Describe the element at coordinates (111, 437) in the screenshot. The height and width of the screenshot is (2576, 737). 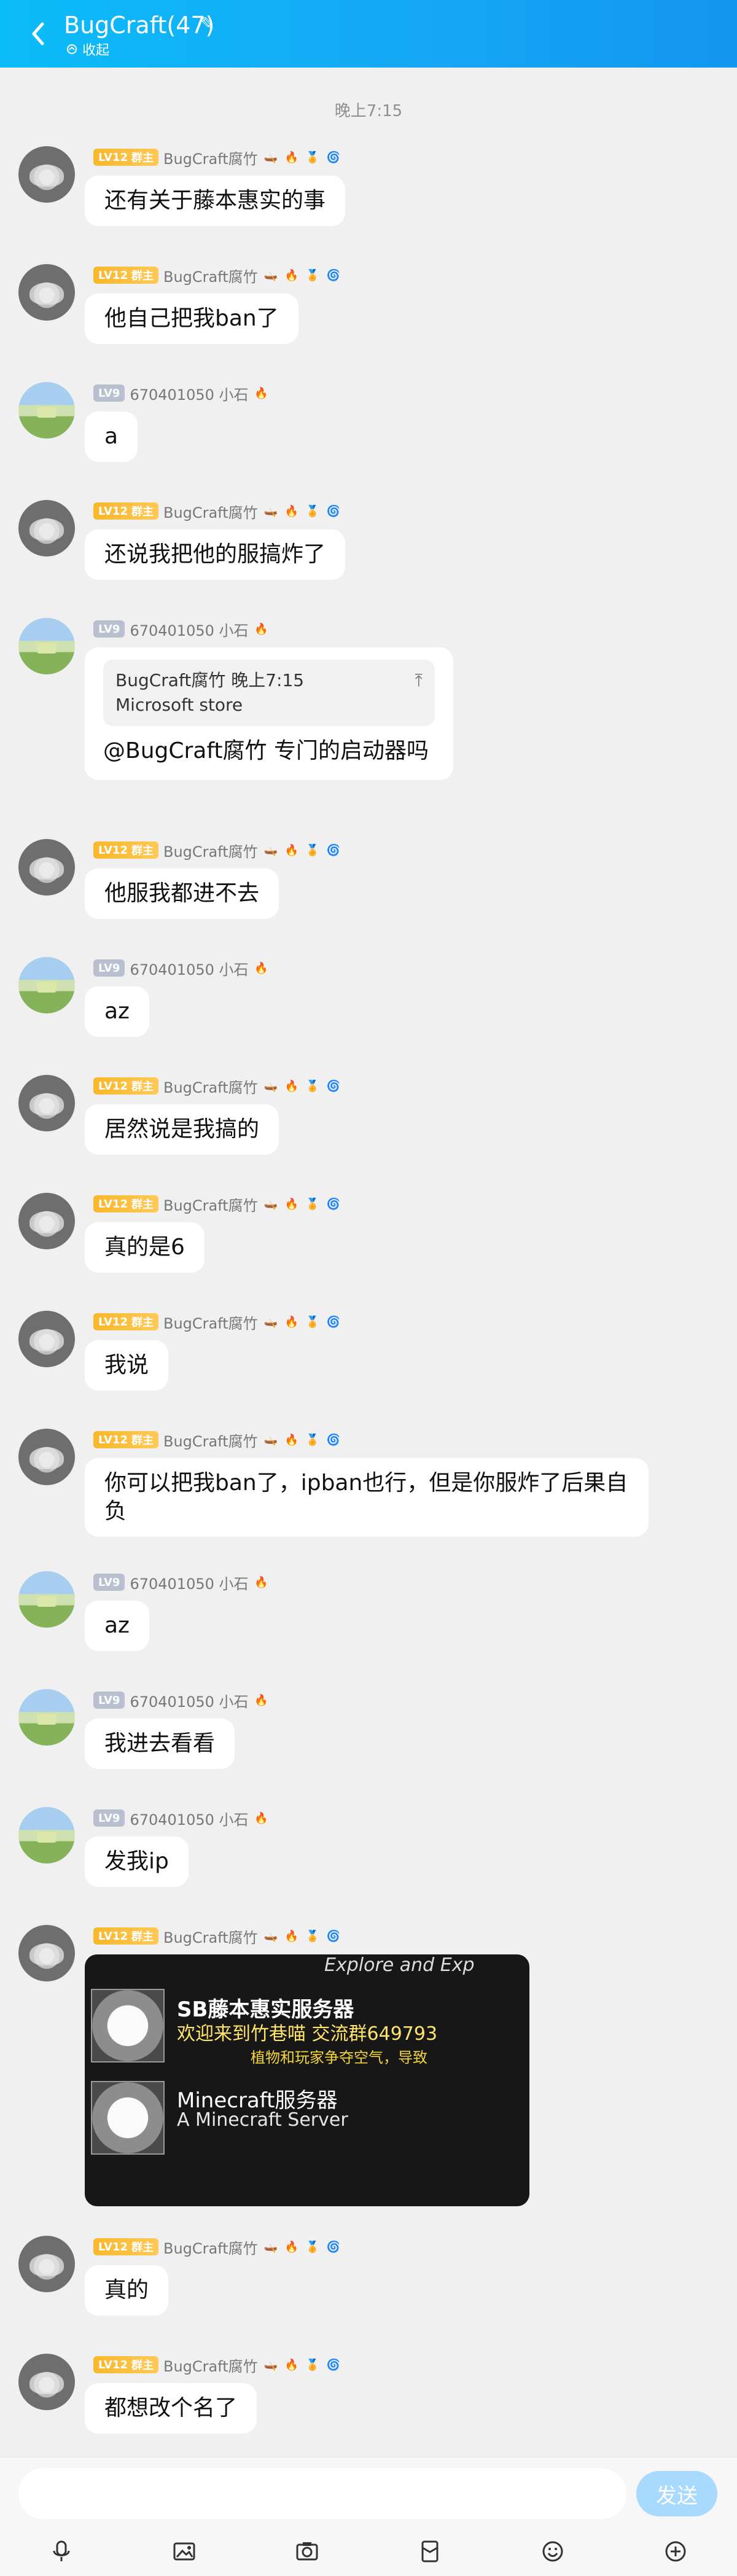
I see `message-bubble: a` at that location.